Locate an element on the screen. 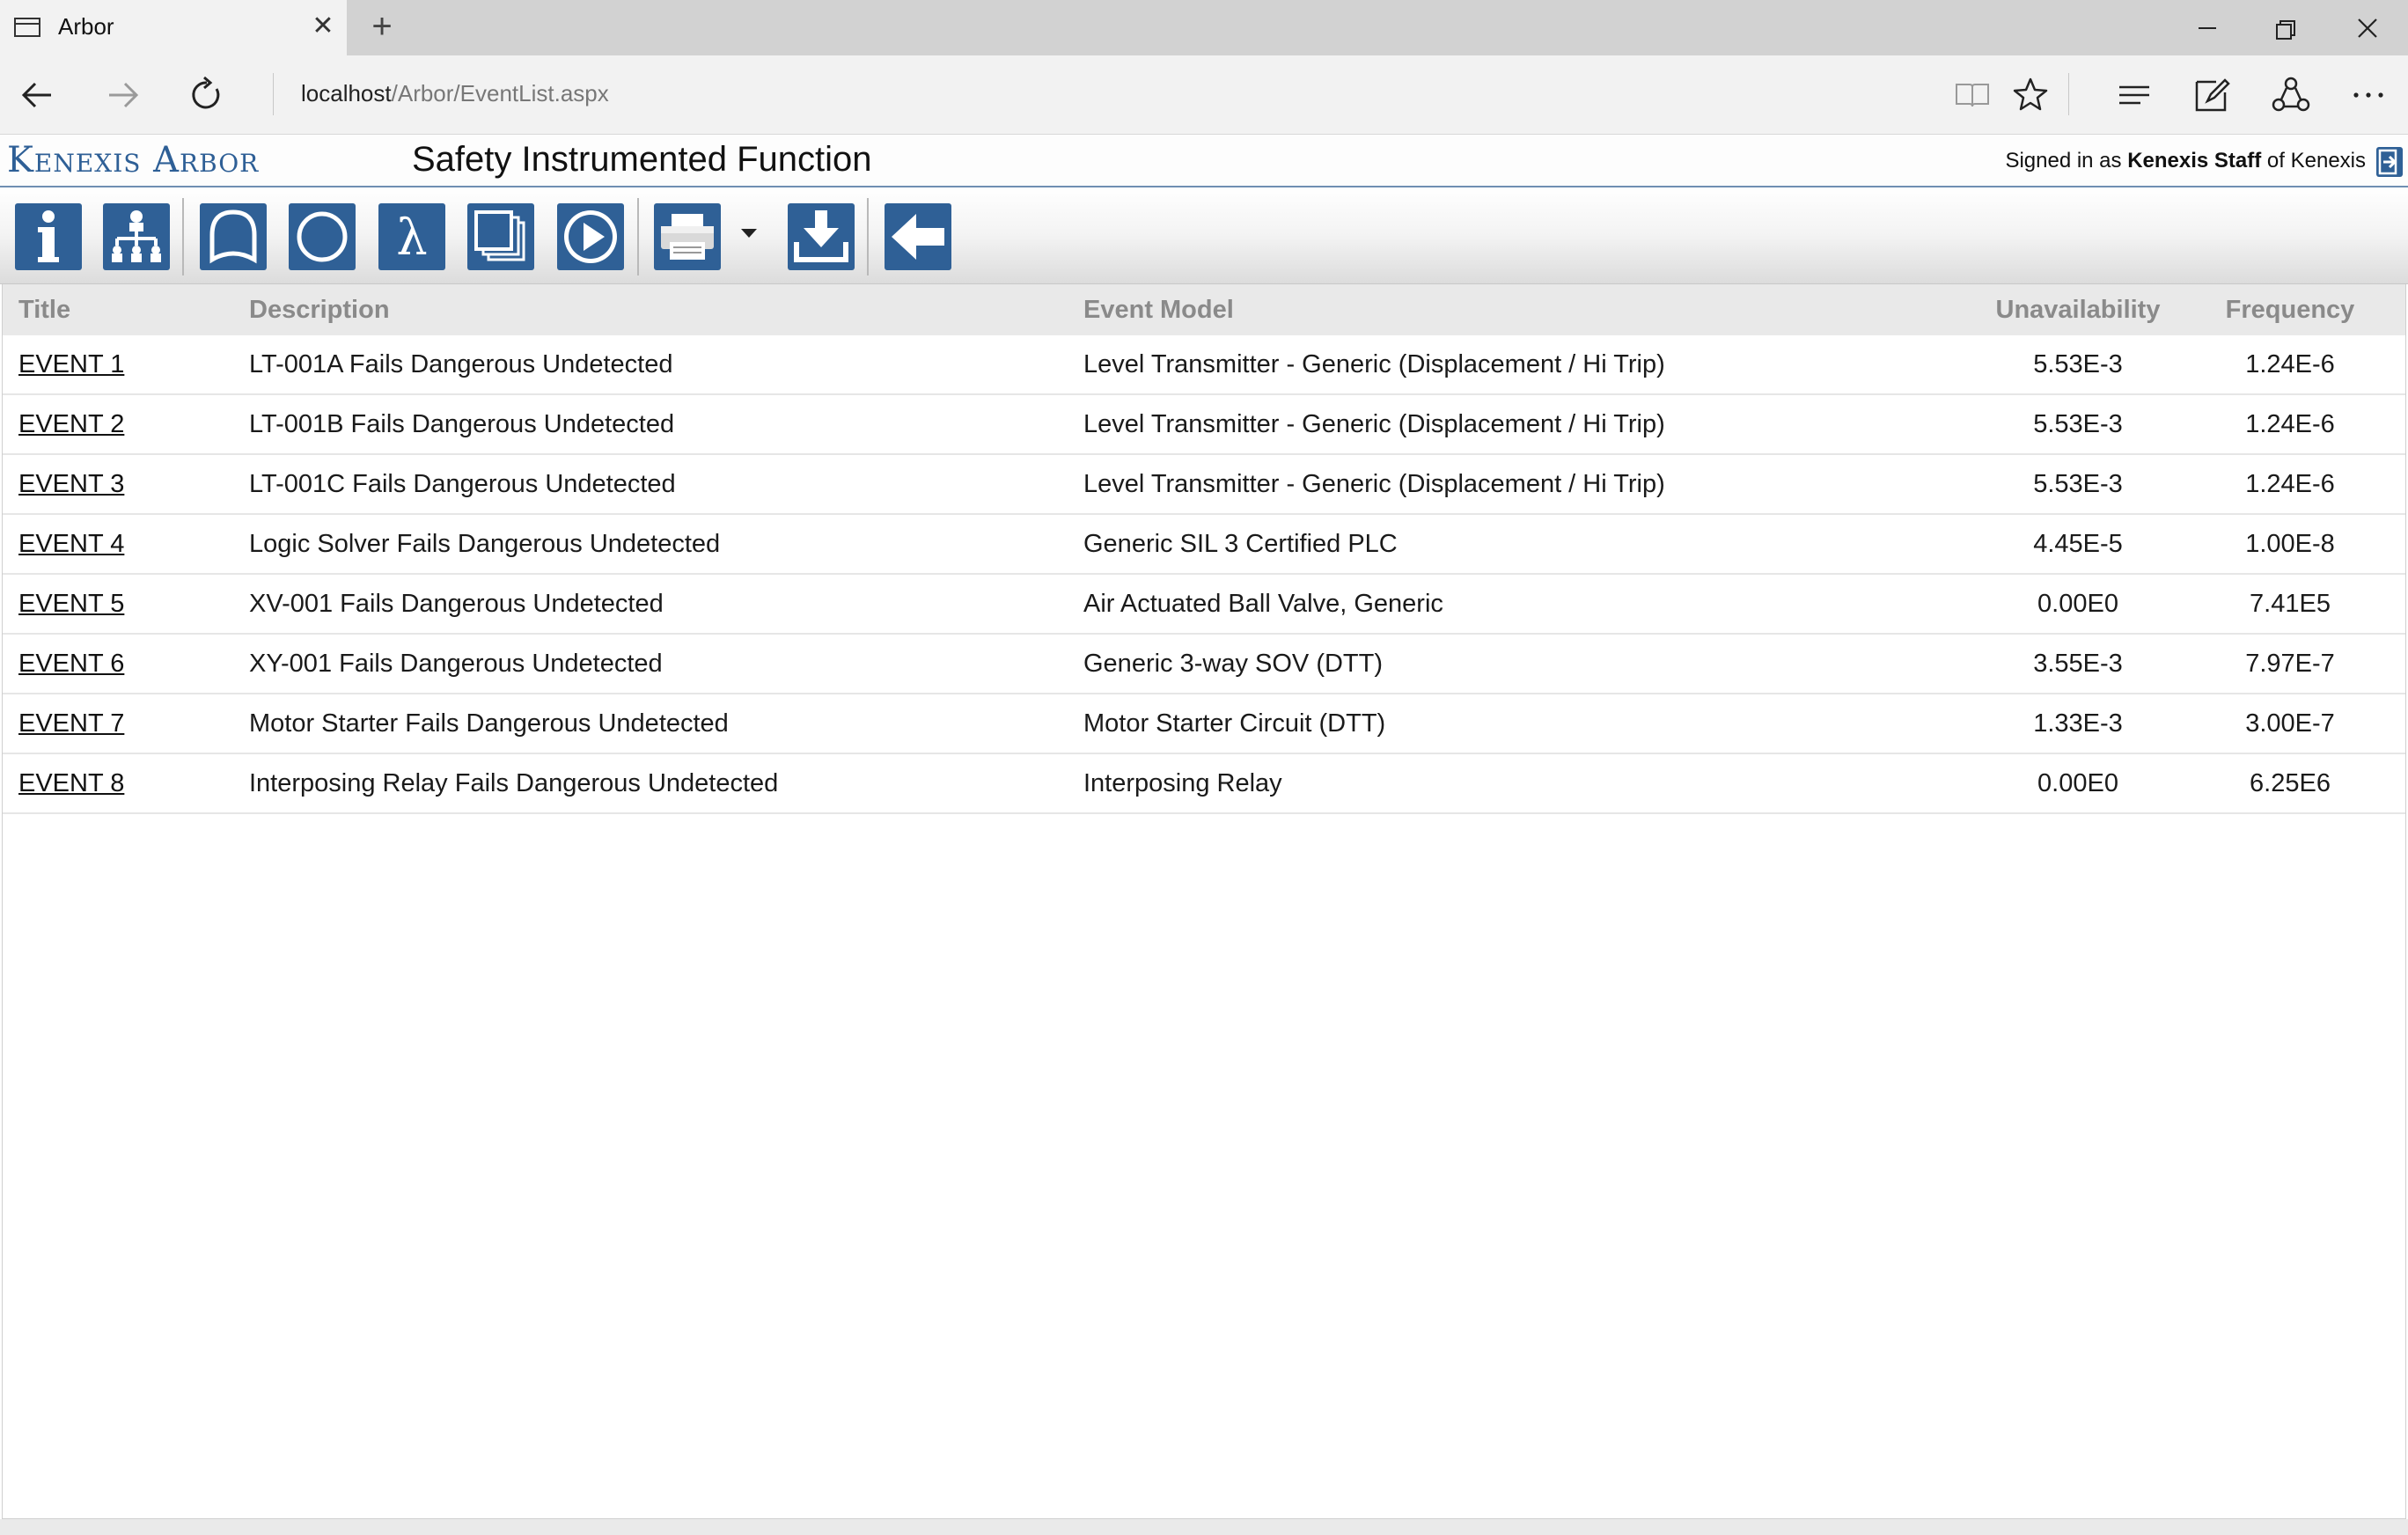  event-unavailability: 3.55E-3 is located at coordinates (2078, 664).